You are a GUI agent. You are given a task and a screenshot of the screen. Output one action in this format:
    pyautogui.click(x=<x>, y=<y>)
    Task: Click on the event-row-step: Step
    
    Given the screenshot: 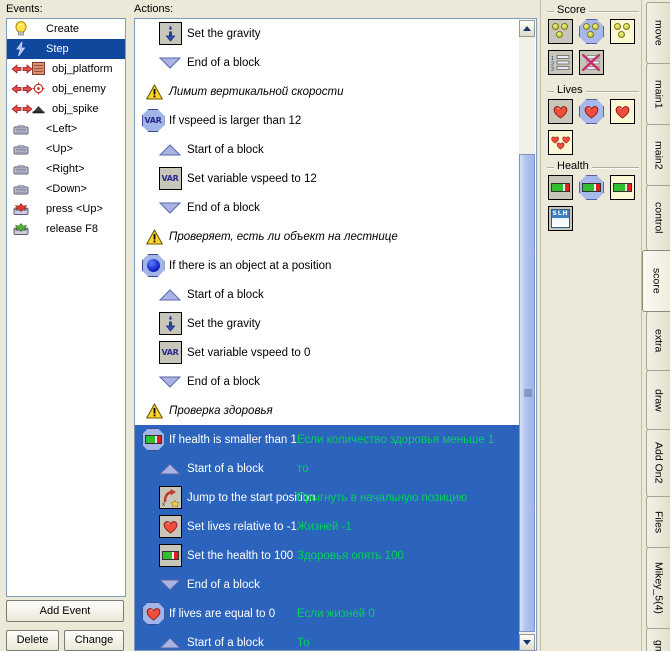 What is the action you would take?
    pyautogui.click(x=66, y=49)
    